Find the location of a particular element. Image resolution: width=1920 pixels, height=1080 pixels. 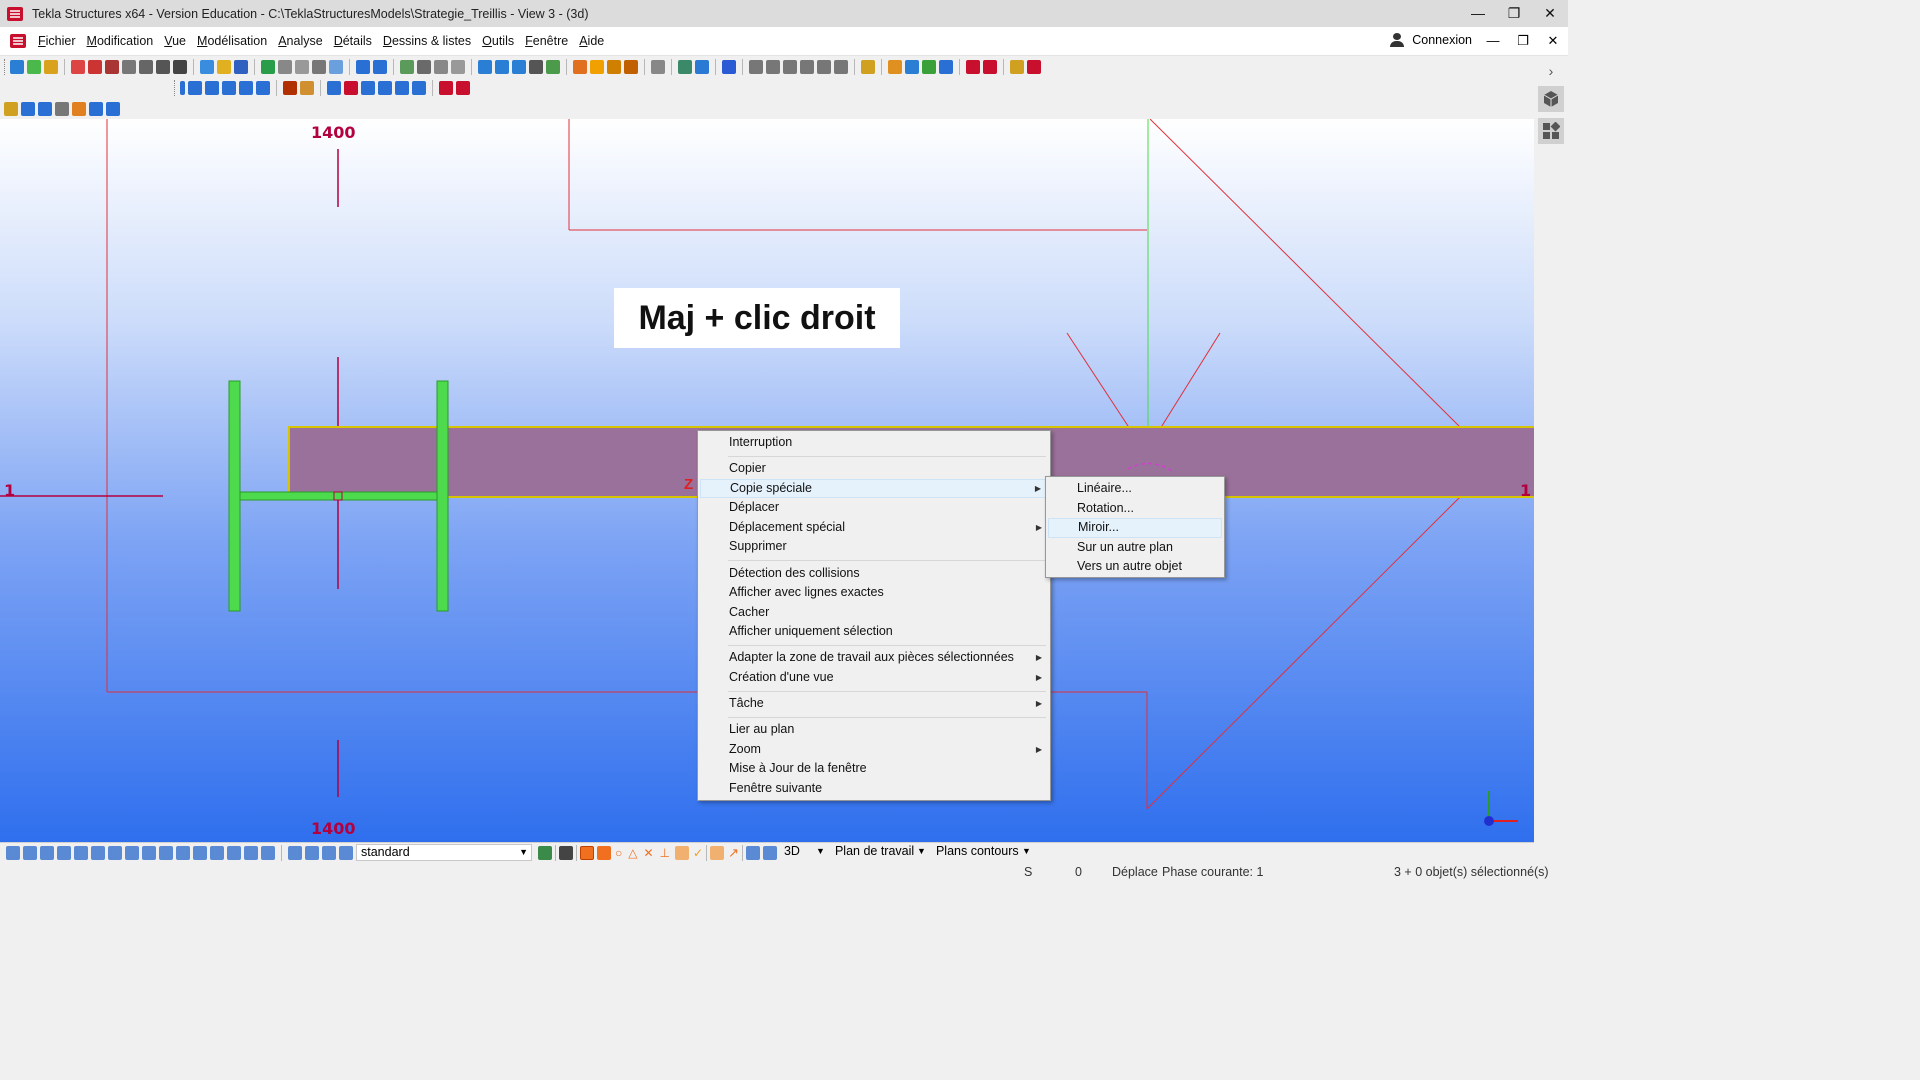

snap-nearest-icon: ○ is located at coordinates (618, 853).